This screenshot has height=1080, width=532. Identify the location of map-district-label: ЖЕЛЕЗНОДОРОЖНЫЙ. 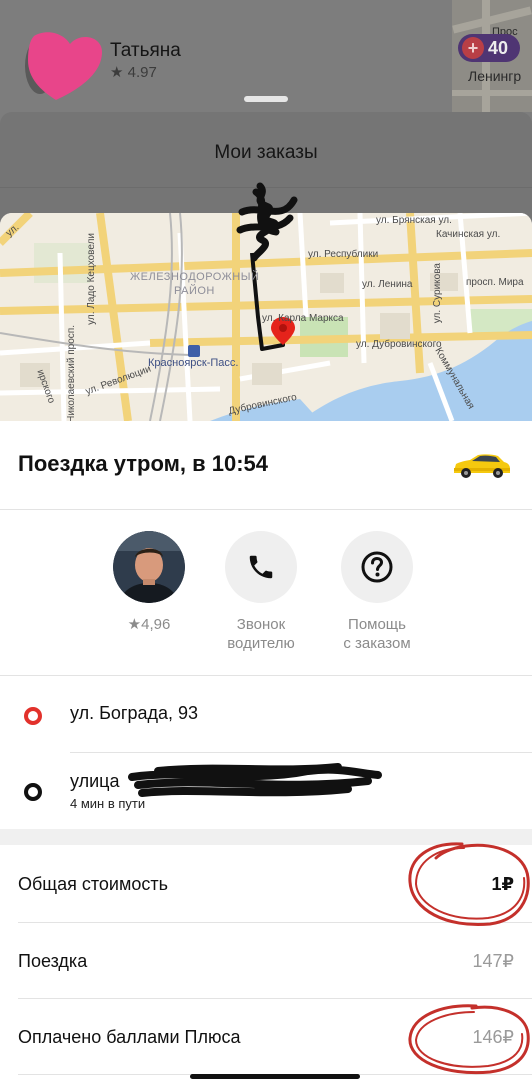
(195, 277).